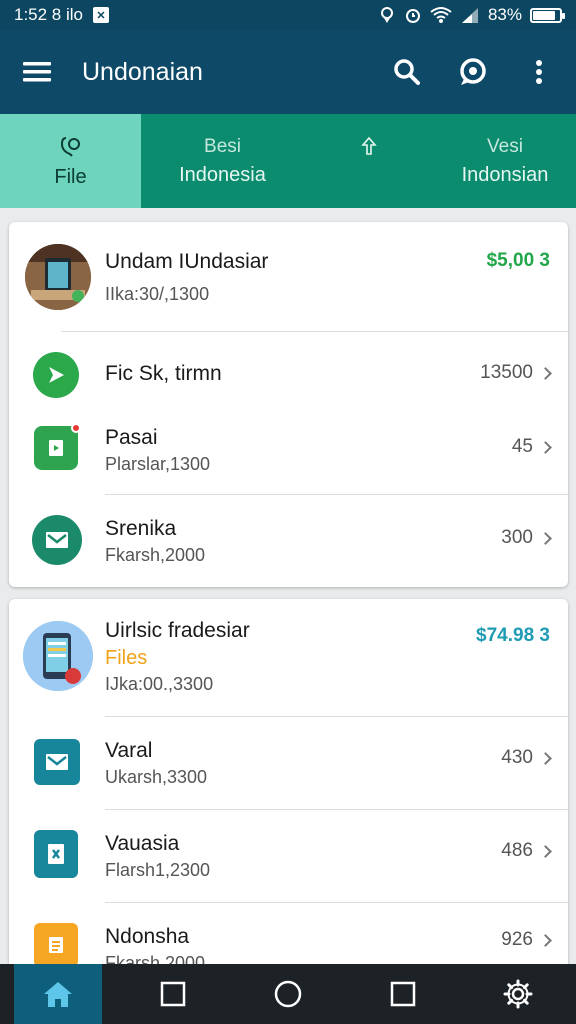 This screenshot has width=576, height=1024. What do you see at coordinates (469, 15) in the screenshot?
I see `signal-icon` at bounding box center [469, 15].